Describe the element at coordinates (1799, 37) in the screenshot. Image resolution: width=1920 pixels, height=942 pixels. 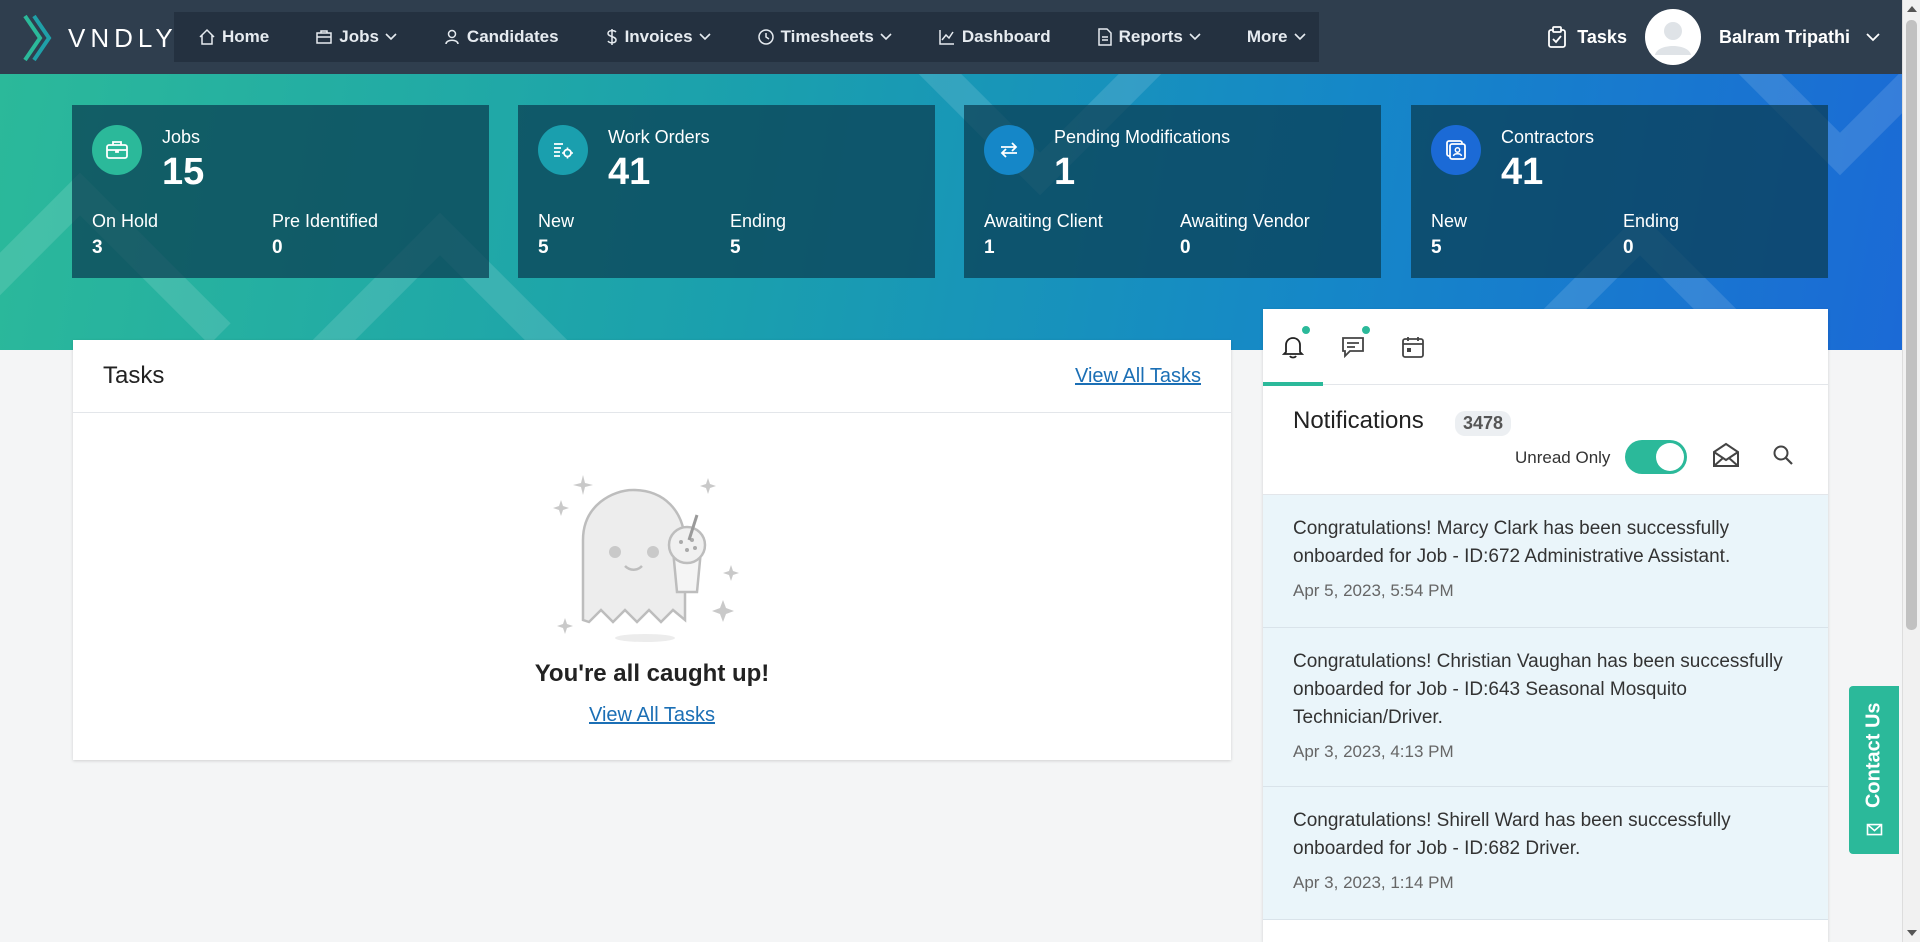
I see `user-menu: Balram Tripathi` at that location.